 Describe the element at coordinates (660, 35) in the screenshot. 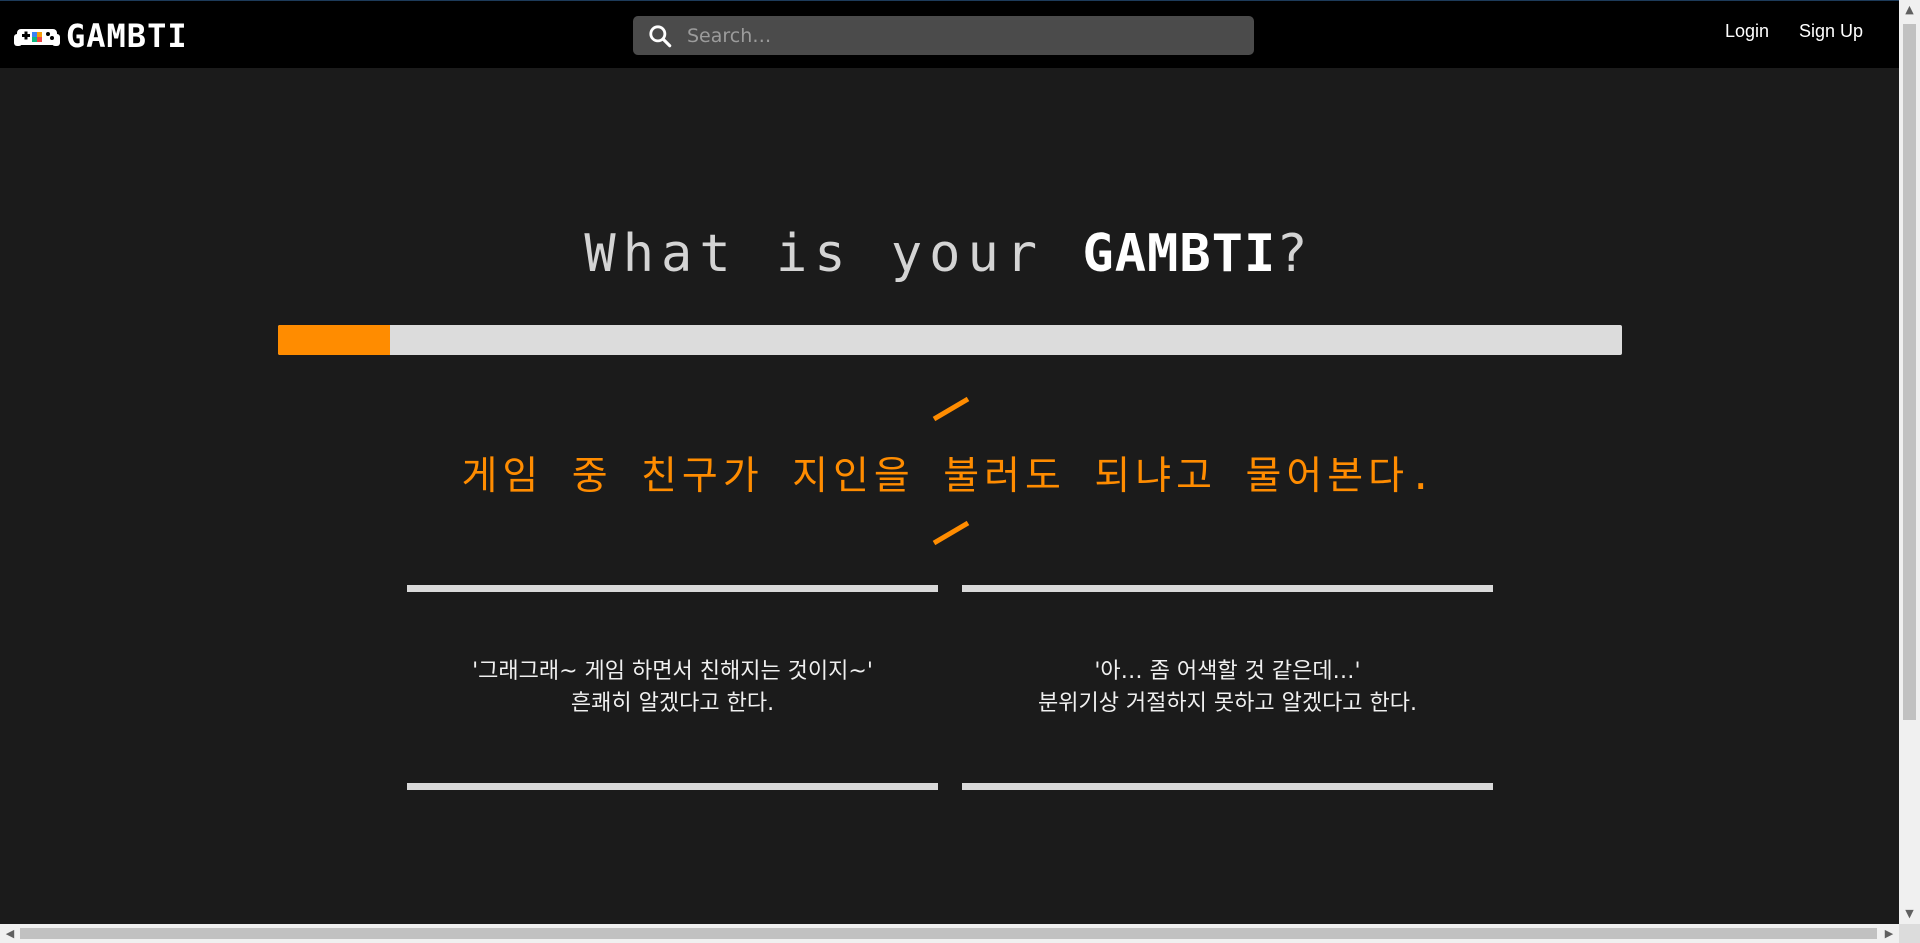

I see `search-icon` at that location.